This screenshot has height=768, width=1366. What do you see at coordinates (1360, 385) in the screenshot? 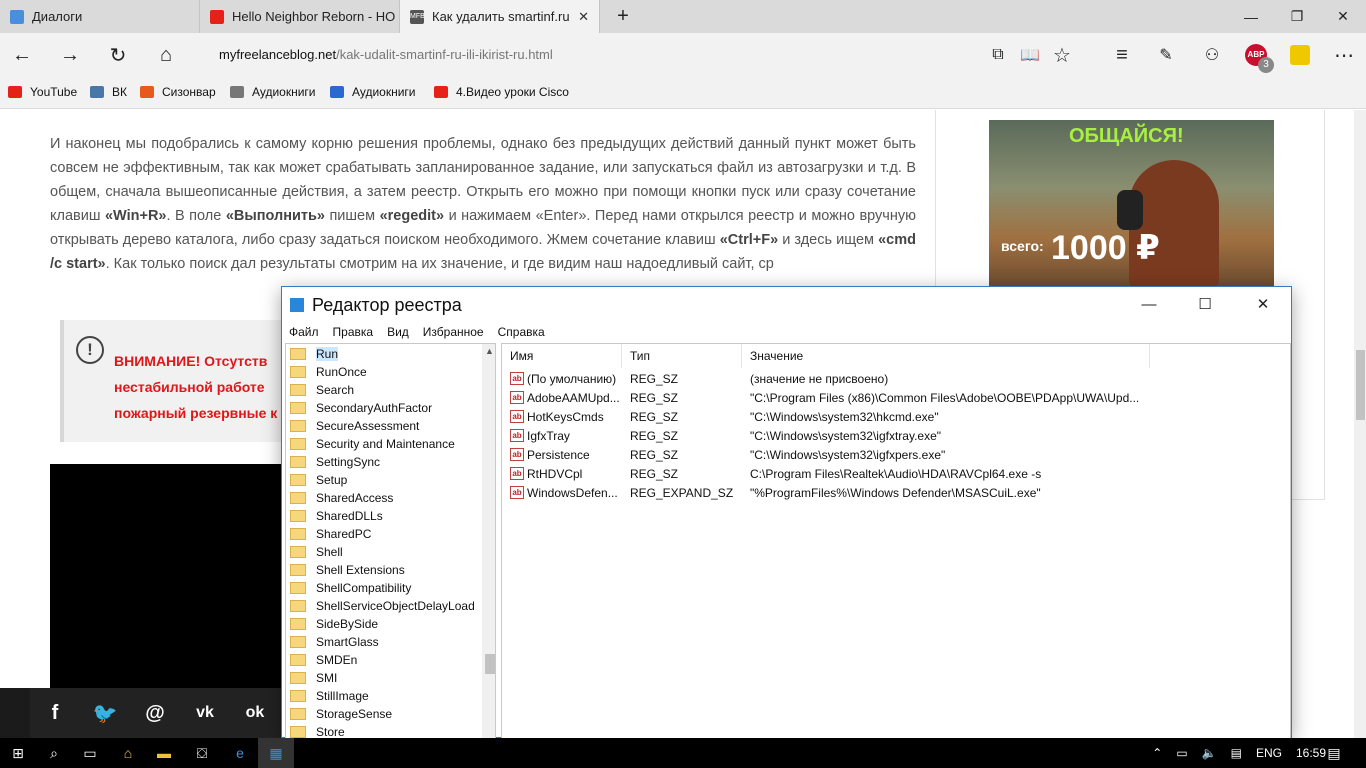
I see `page-scrollbar-thumb` at bounding box center [1360, 385].